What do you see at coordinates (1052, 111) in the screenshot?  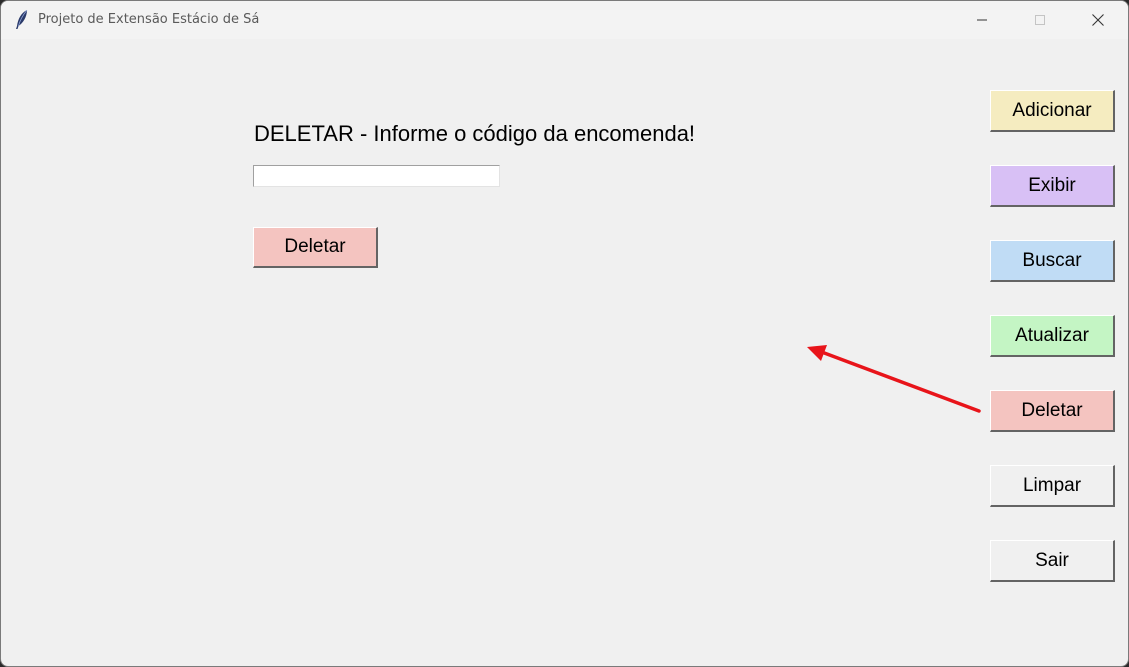 I see `add-button: Adicionar` at bounding box center [1052, 111].